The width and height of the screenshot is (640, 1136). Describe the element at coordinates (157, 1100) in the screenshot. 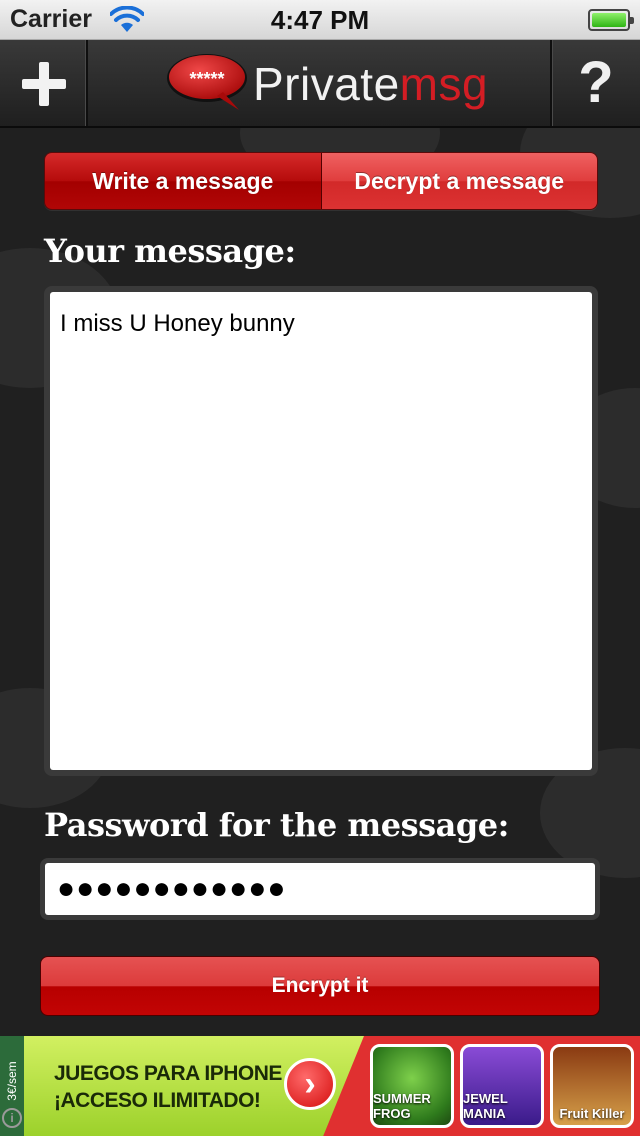

I see `ad-line-2: ¡ACCESO ILIMITADO!` at that location.